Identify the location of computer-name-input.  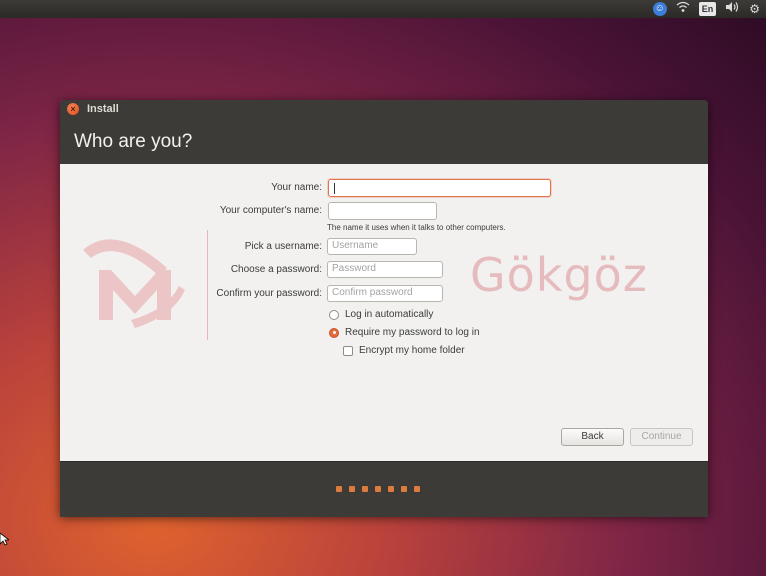
(382, 211).